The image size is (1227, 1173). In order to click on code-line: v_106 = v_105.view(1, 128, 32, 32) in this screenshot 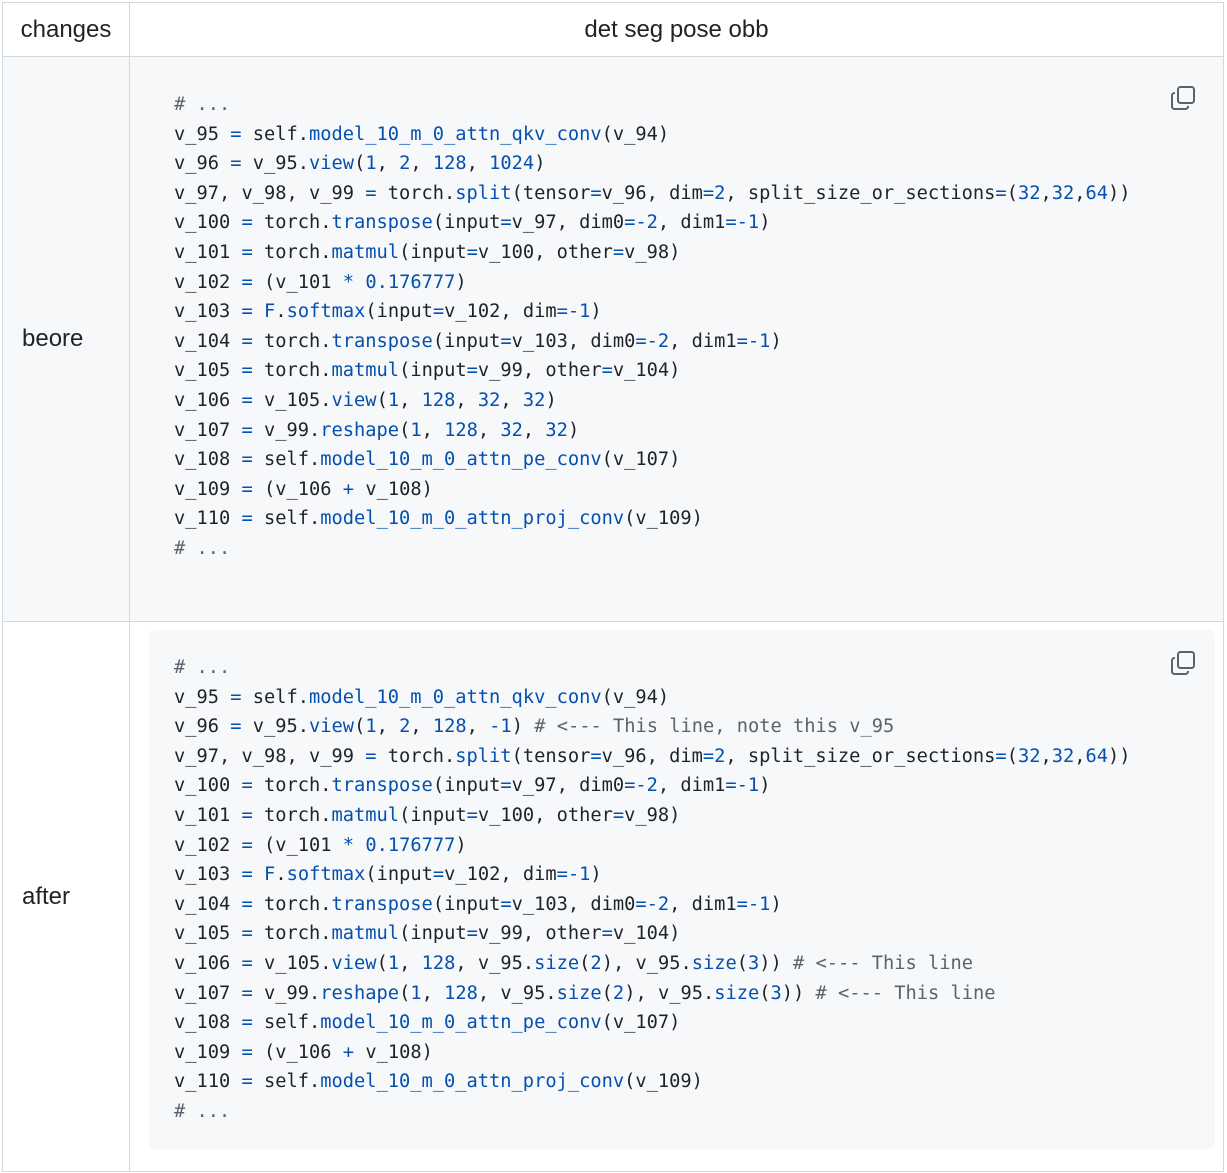, I will do `click(365, 400)`.